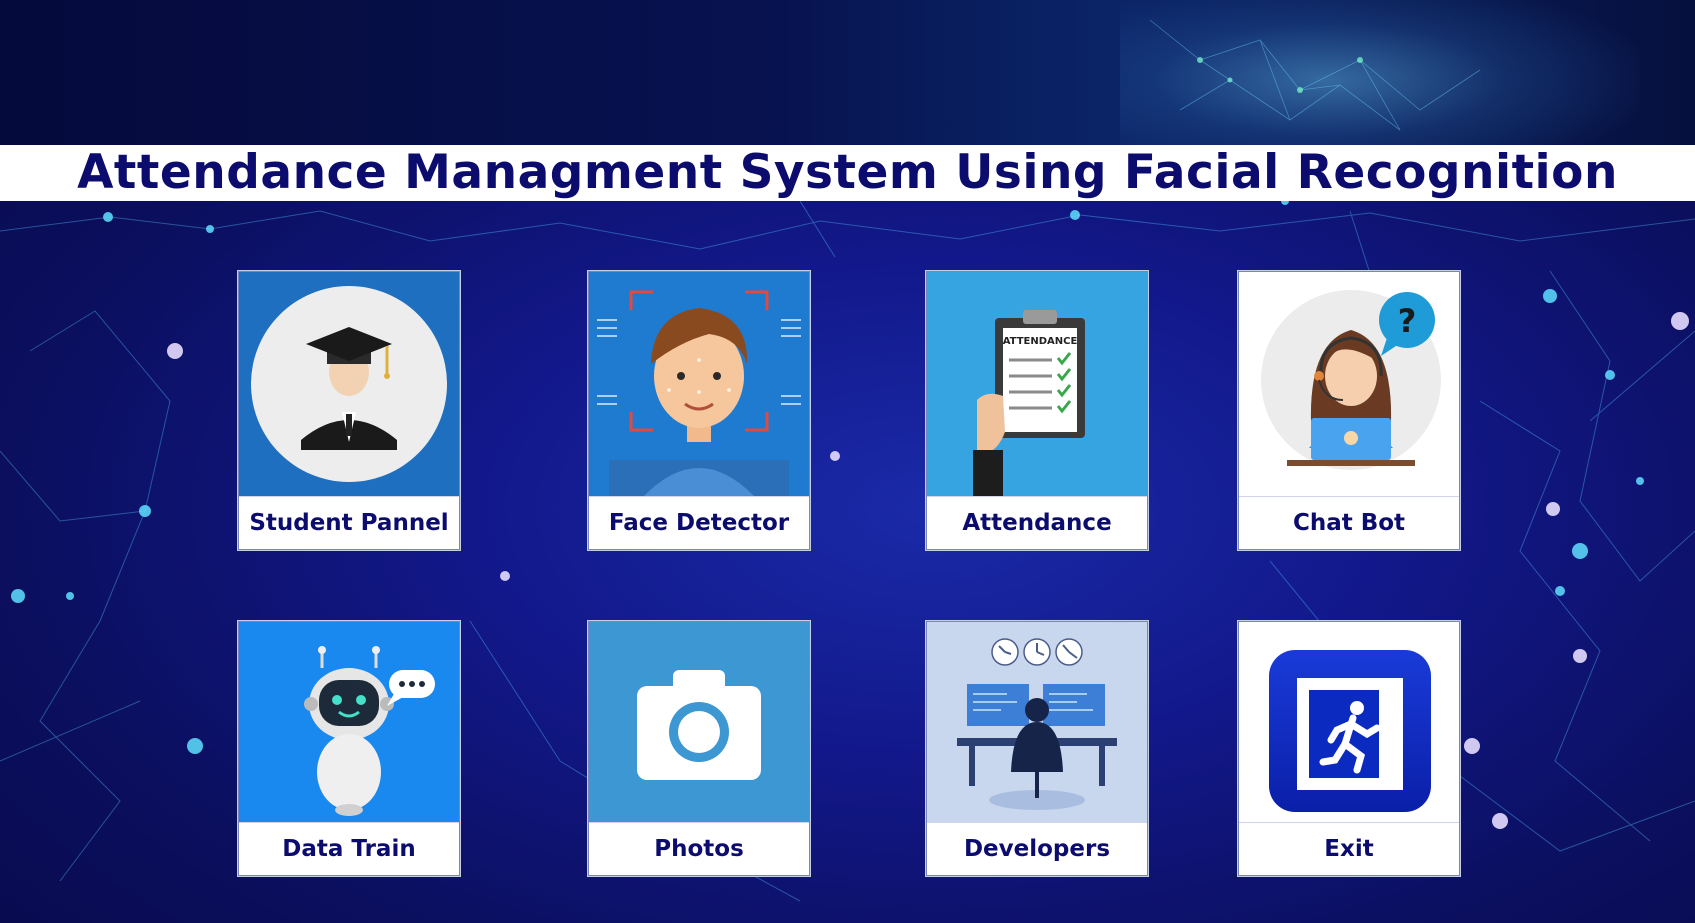  I want to click on exit-button: Exit, so click(1349, 748).